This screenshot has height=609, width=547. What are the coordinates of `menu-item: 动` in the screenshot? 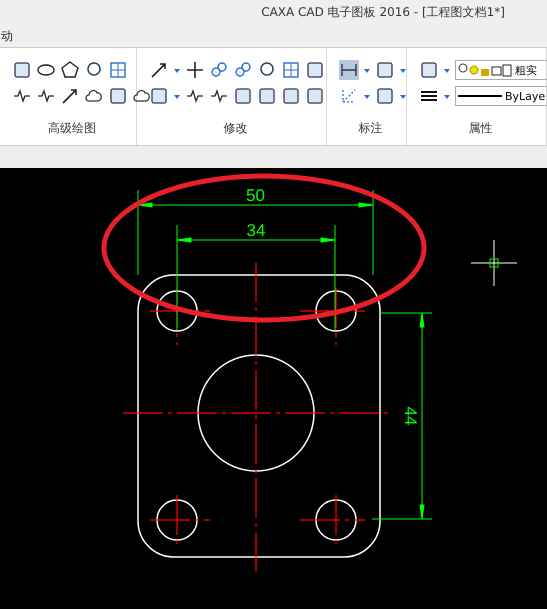 It's located at (7, 36).